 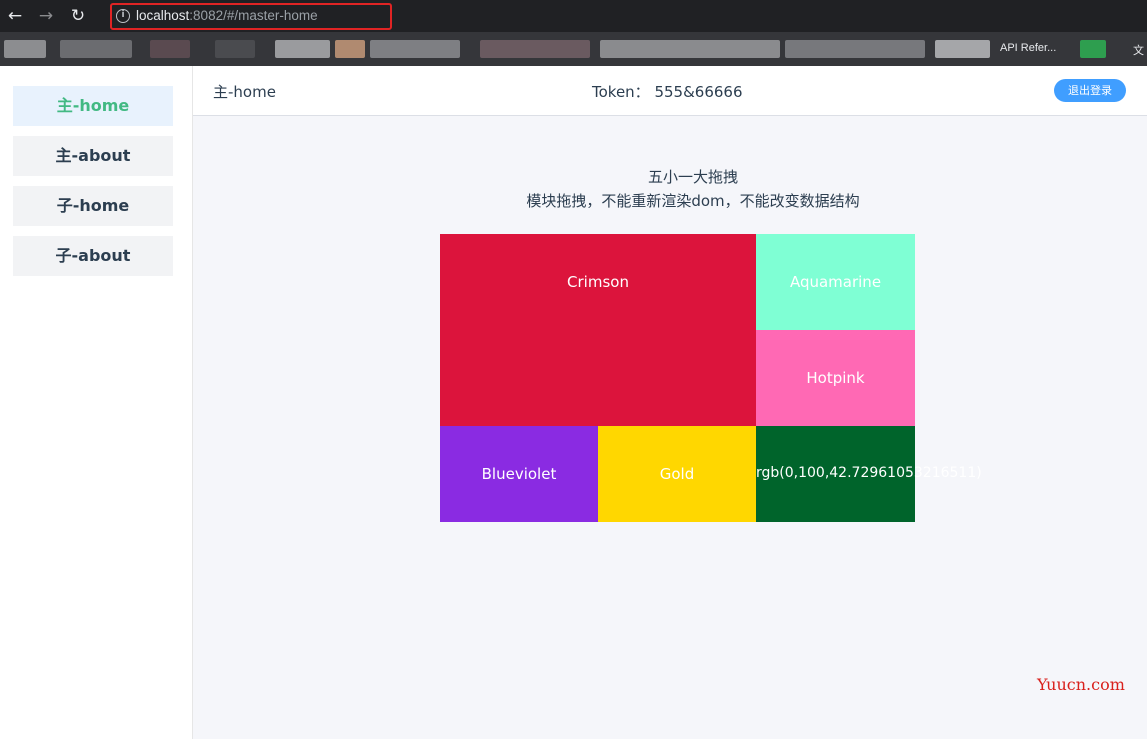 I want to click on back-arrow-icon: ←, so click(x=15, y=16).